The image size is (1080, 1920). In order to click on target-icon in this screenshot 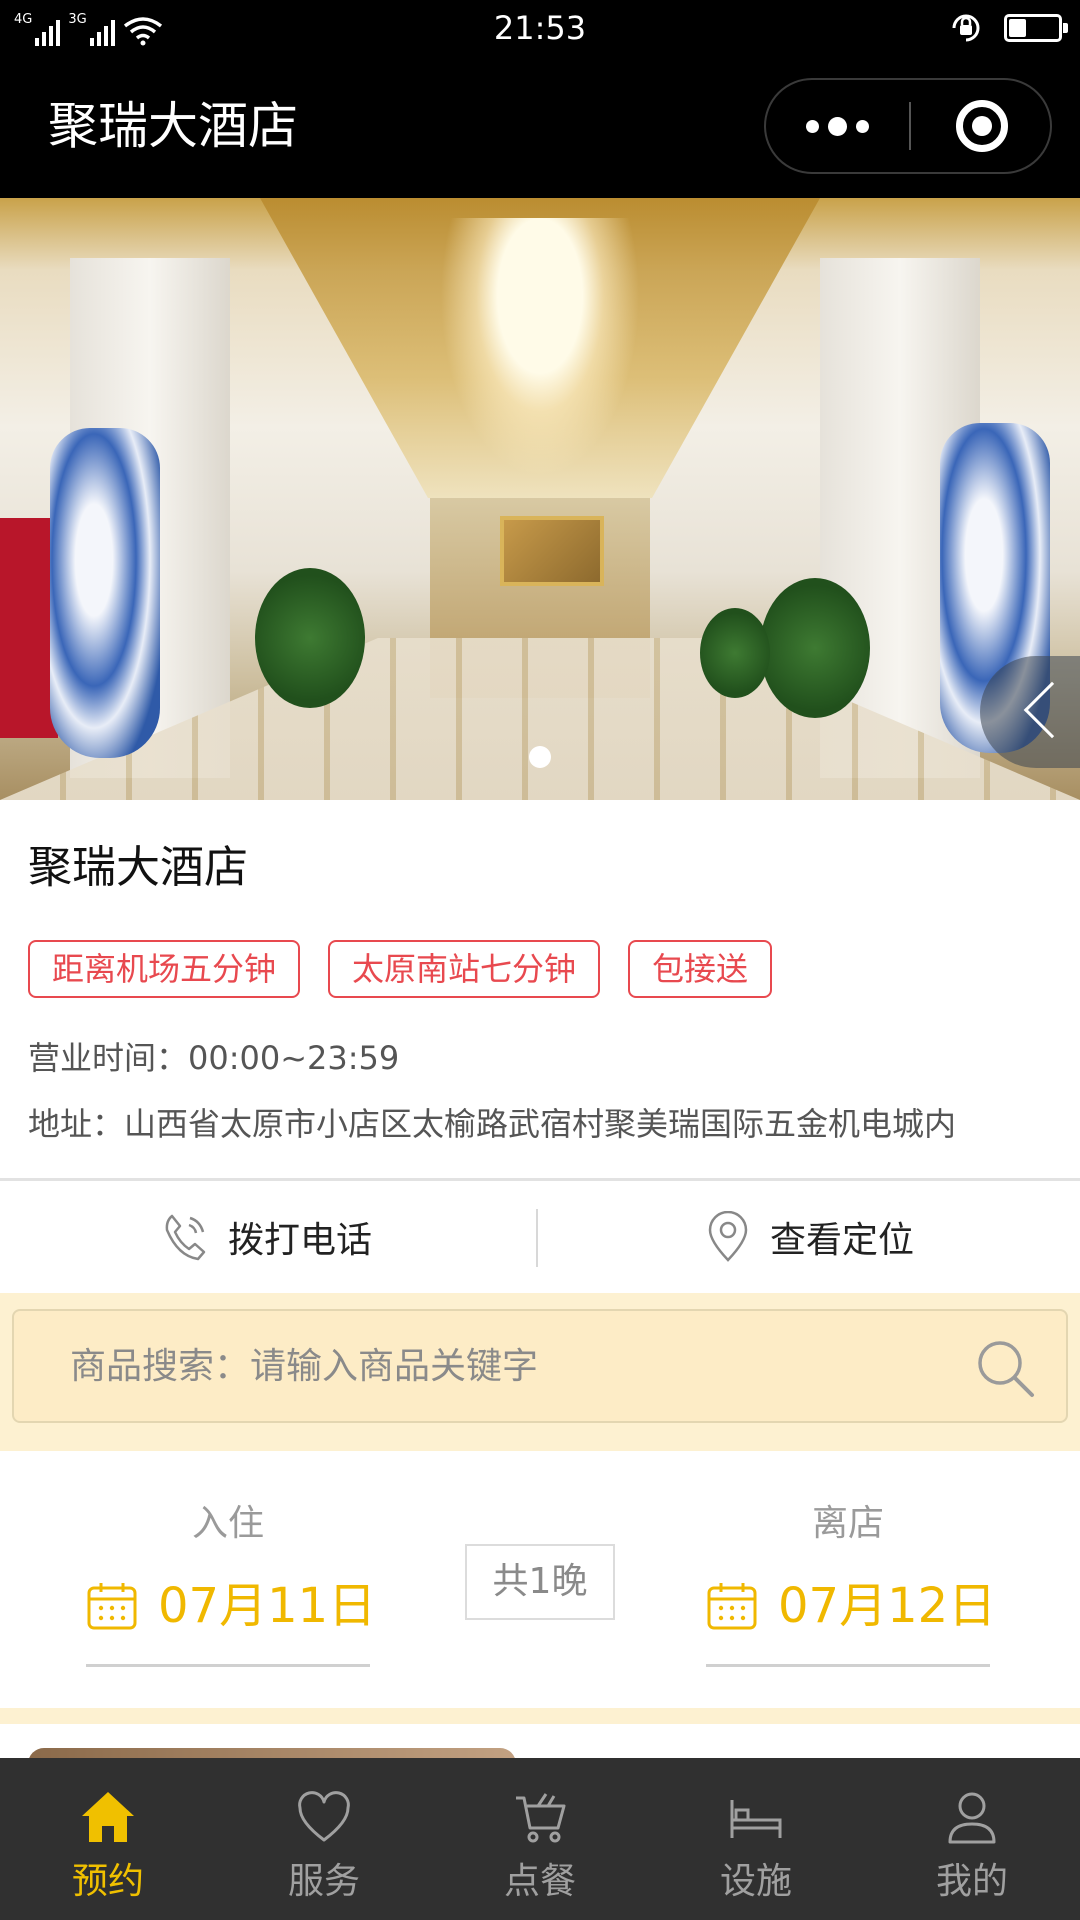, I will do `click(981, 126)`.